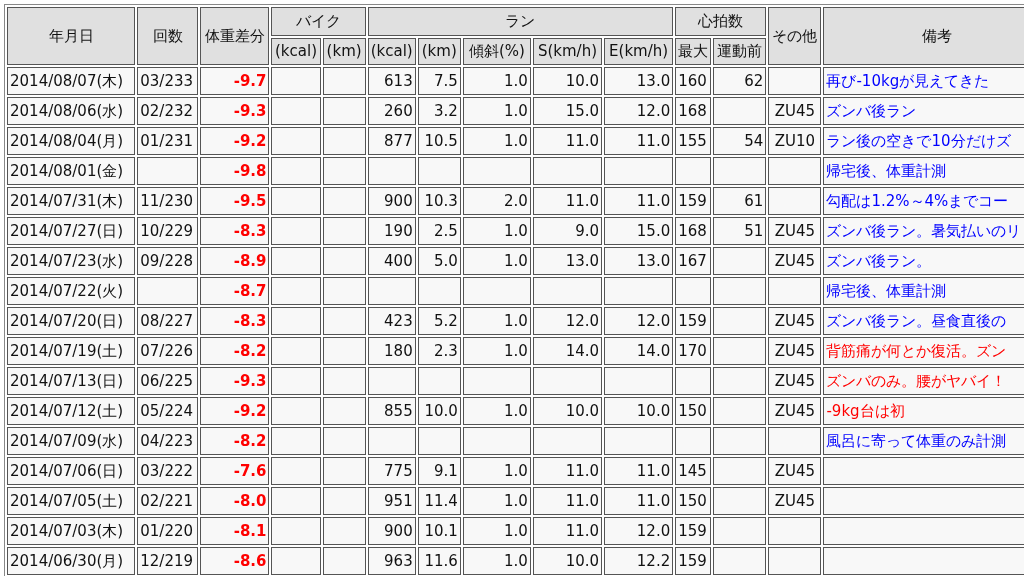 This screenshot has width=1024, height=576. I want to click on count-cell: 05/224, so click(168, 411).